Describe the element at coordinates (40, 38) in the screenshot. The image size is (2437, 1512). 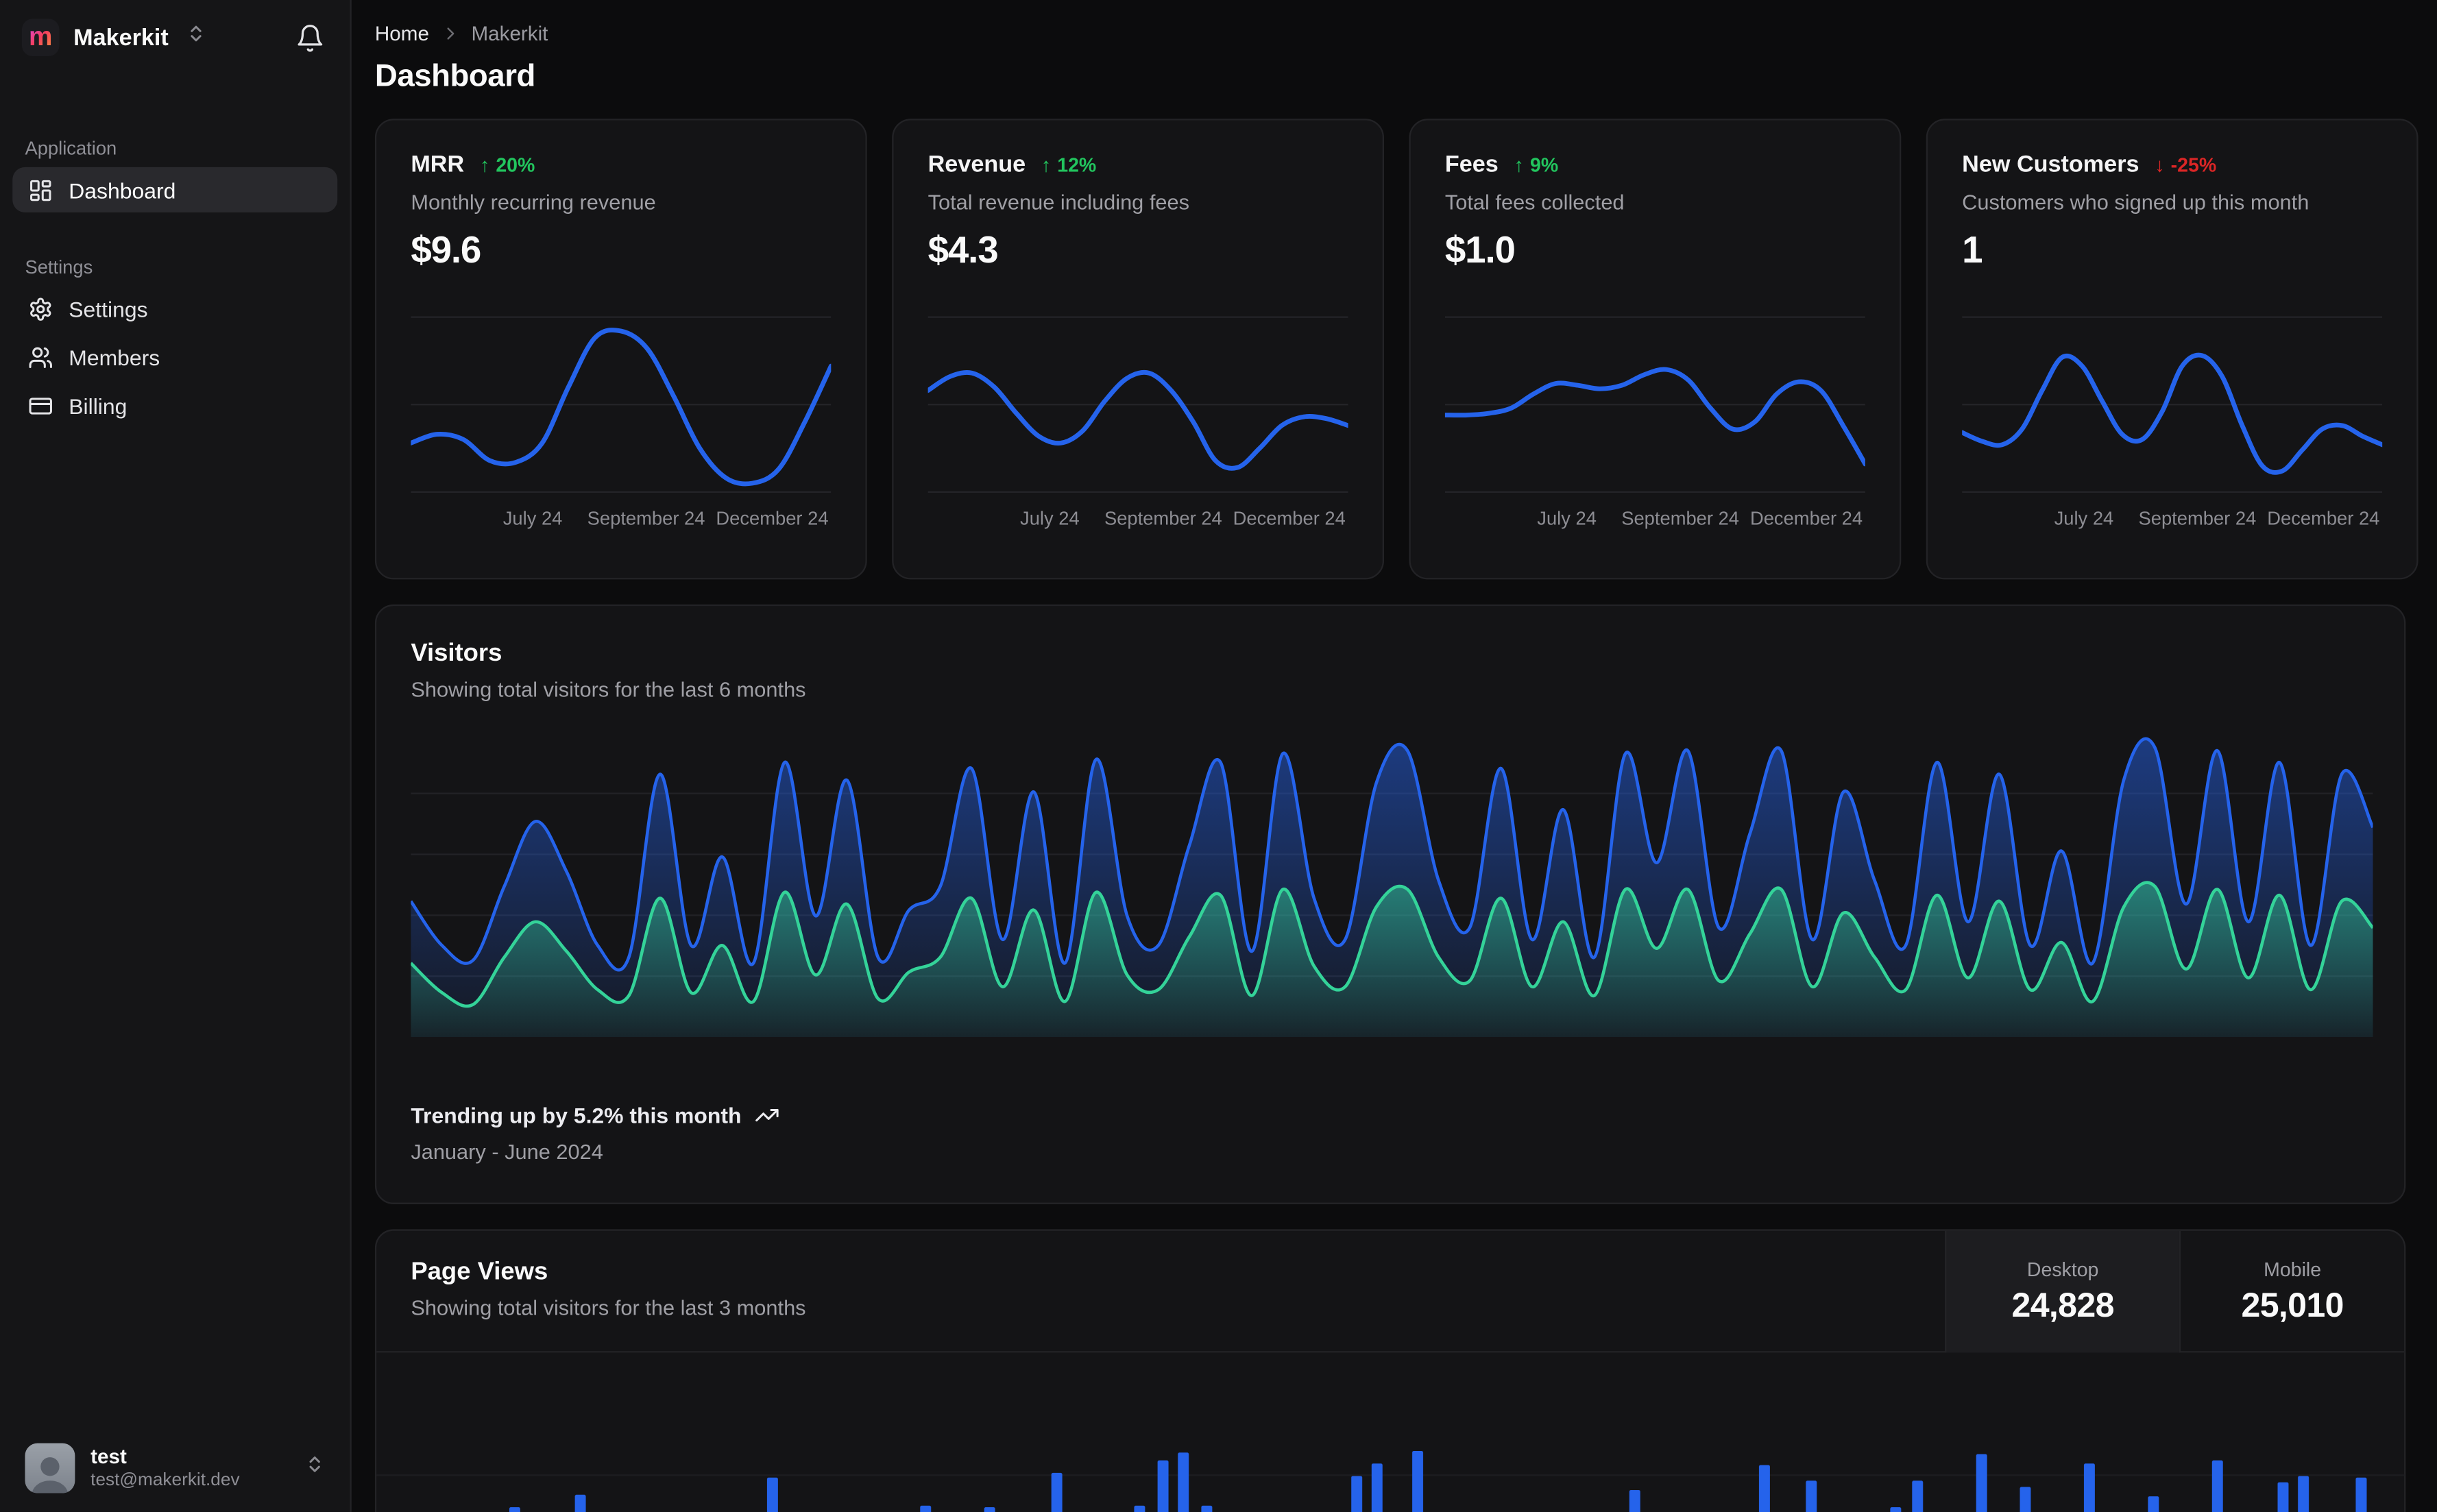
I see `makerkit-logo: m` at that location.